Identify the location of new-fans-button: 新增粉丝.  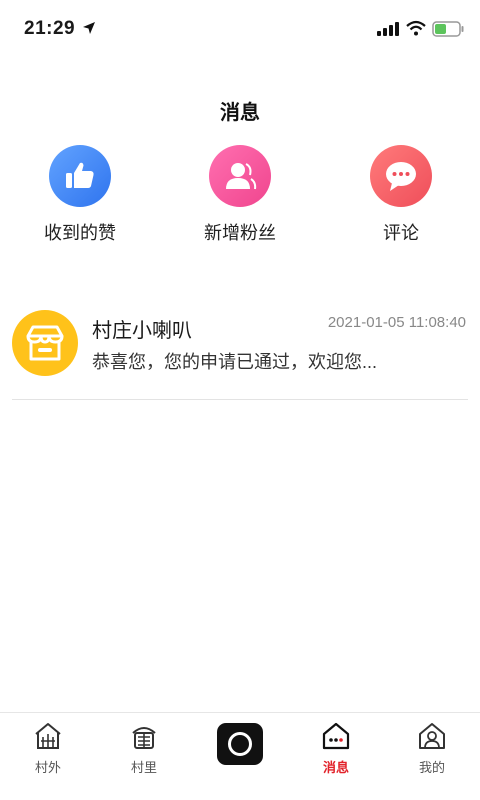
(240, 195).